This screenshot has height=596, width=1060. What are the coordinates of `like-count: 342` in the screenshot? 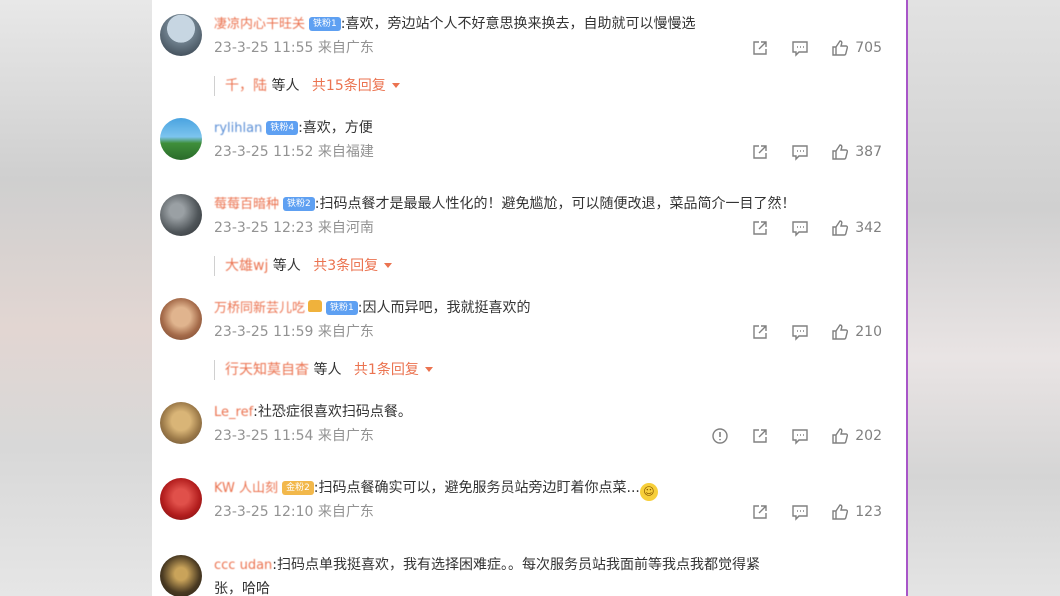 It's located at (868, 228).